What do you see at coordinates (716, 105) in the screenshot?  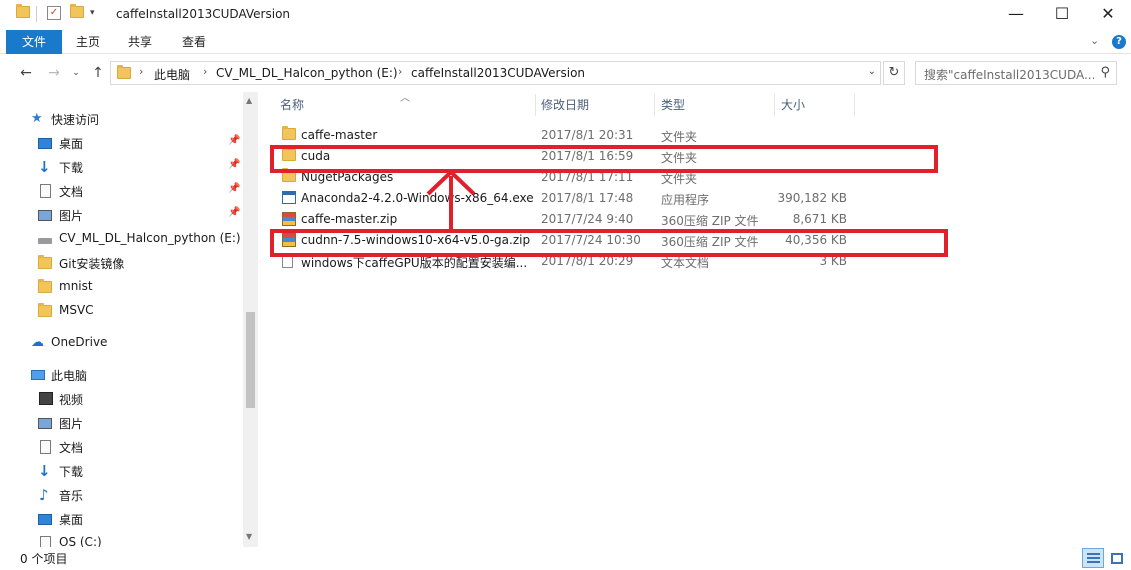 I see `column-header-type: 类型` at bounding box center [716, 105].